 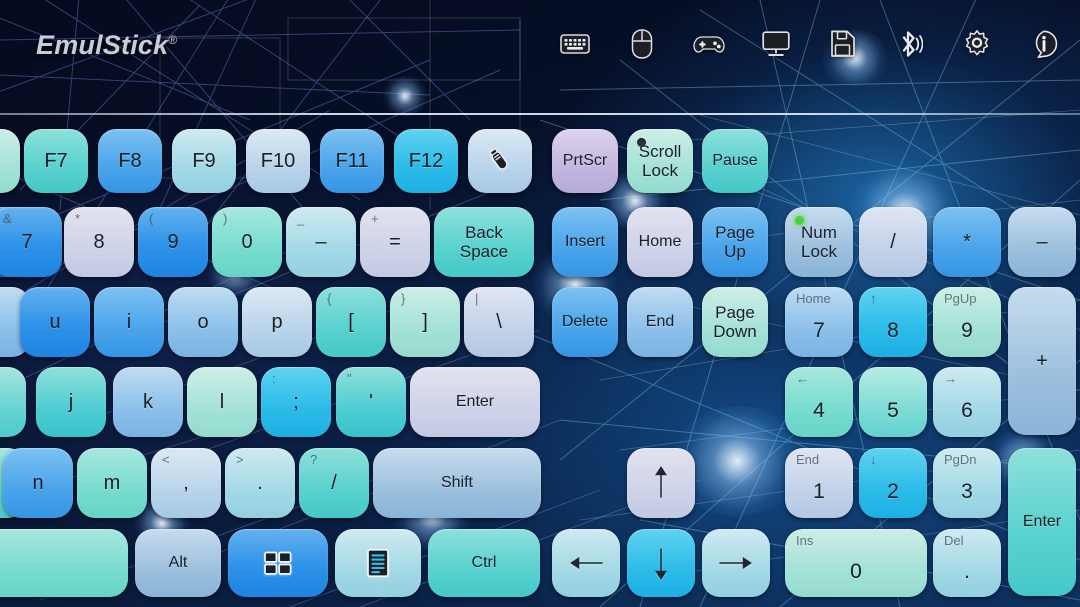 I want to click on key-backspace: Back Space, so click(x=484, y=242).